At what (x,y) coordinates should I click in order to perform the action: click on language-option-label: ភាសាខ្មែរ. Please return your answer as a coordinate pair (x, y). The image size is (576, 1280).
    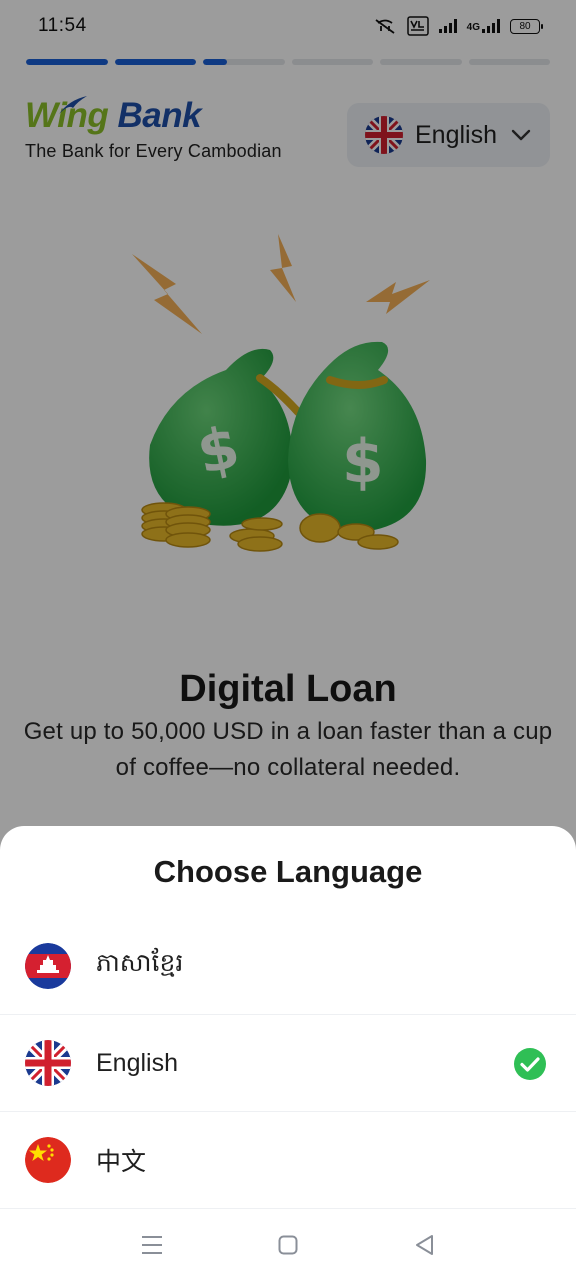
    Looking at the image, I should click on (140, 963).